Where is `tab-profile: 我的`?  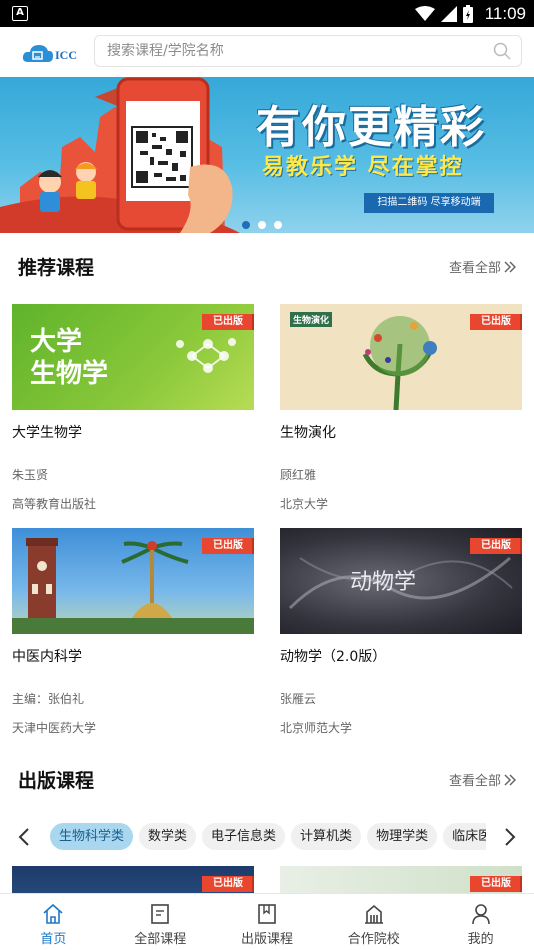
tab-profile: 我的 is located at coordinates (480, 922).